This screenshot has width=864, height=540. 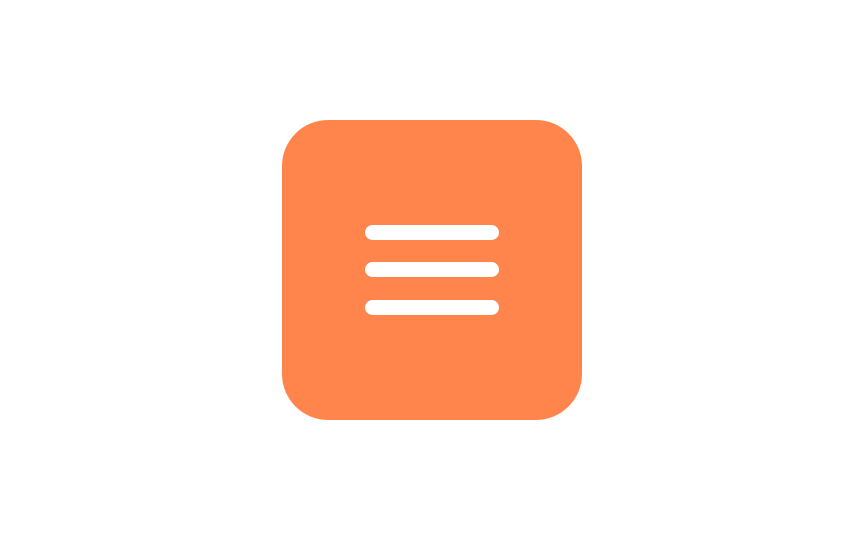 I want to click on menu-icon-bar-bottom, so click(x=432, y=307).